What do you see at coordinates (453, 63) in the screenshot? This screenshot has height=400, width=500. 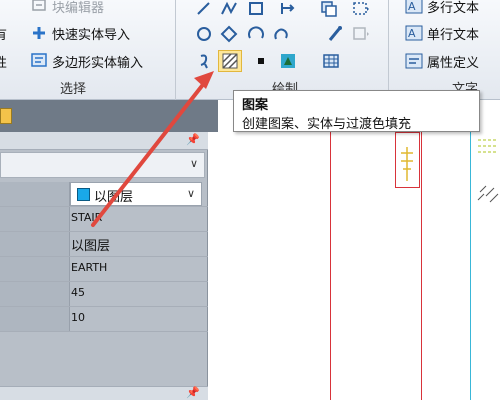 I see `attribute-definition-label: 属性定义` at bounding box center [453, 63].